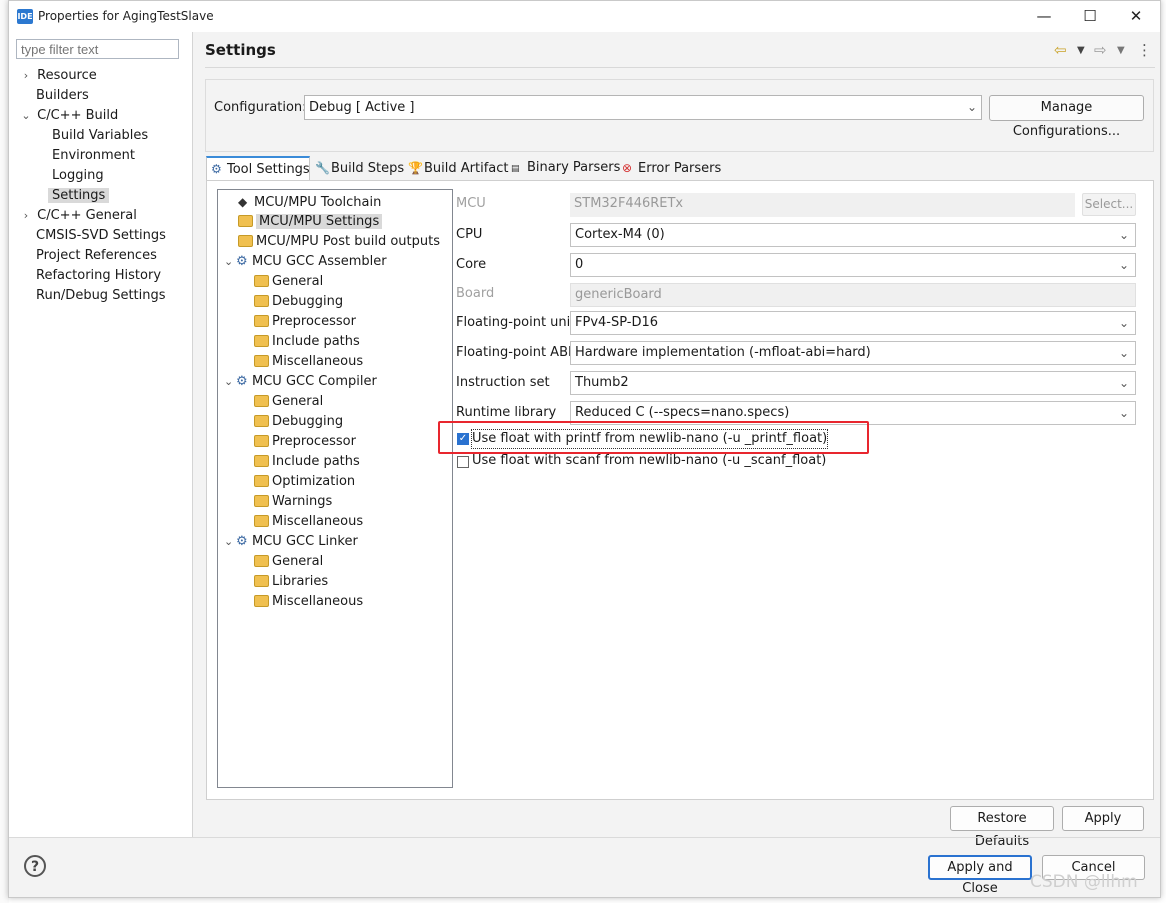  I want to click on sidebar-item-resource: › Resource, so click(58, 76).